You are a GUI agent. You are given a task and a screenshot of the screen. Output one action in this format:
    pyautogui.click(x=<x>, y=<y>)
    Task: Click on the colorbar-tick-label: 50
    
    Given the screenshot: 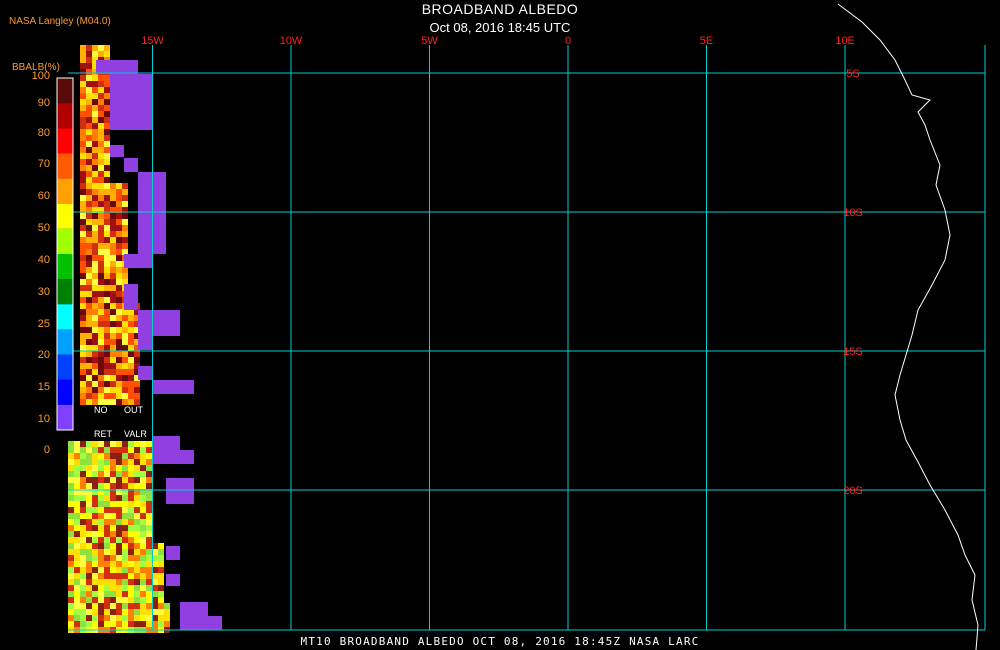 What is the action you would take?
    pyautogui.click(x=43, y=228)
    